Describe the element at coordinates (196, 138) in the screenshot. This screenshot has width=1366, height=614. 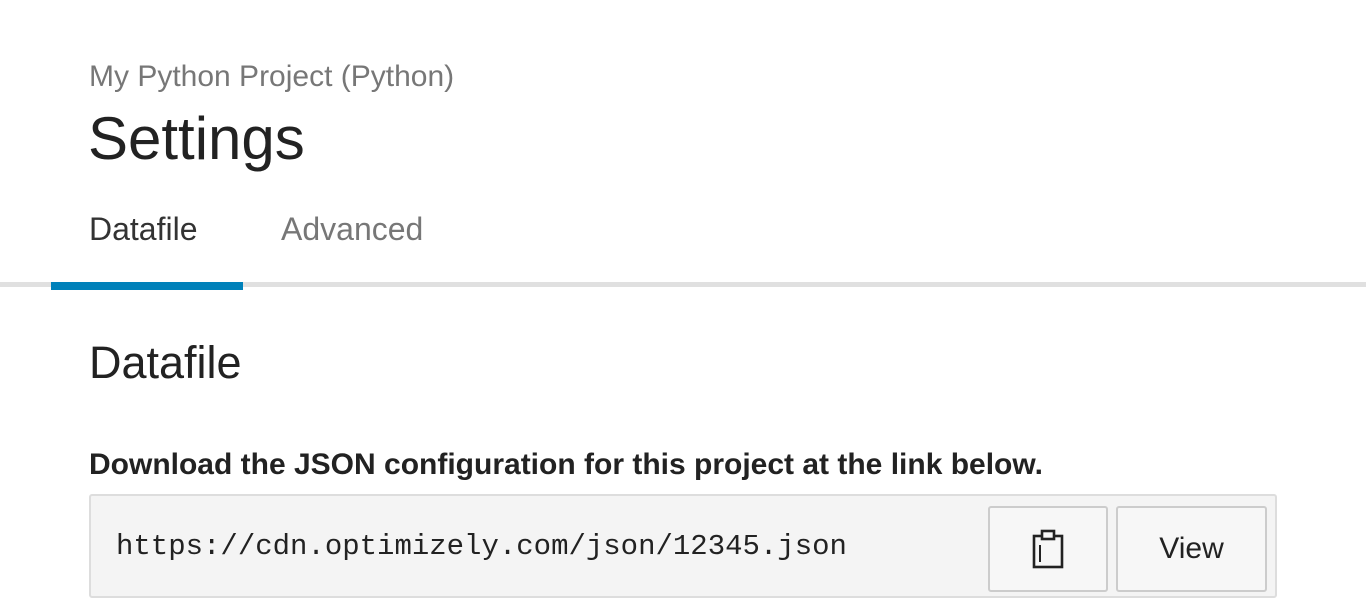
I see `page-title: Settings` at that location.